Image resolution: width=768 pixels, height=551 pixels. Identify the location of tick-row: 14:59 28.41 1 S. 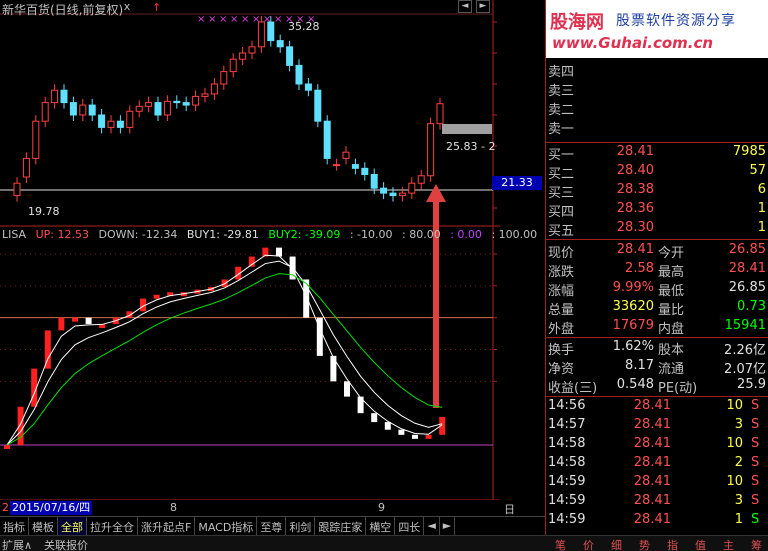
(657, 520).